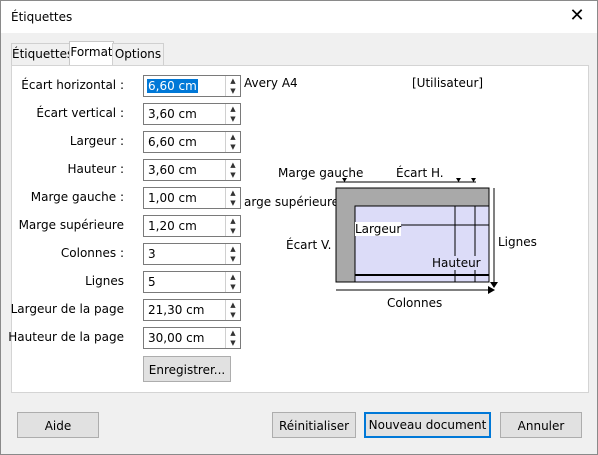 The width and height of the screenshot is (598, 455). I want to click on page-height-spinbox: 30,00 cm ▲ ▼, so click(192, 338).